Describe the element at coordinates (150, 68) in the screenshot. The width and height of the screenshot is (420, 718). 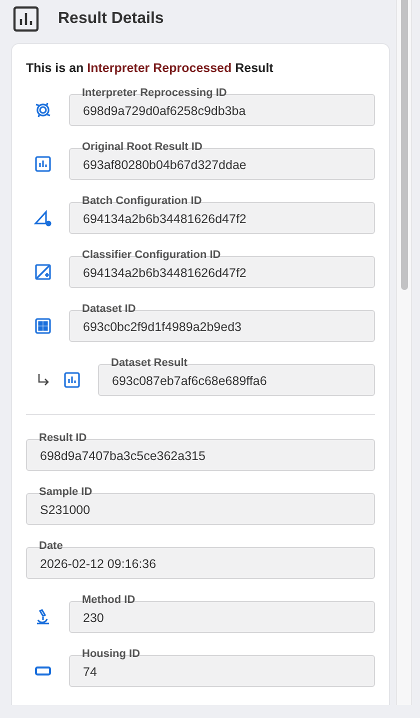
I see `result-type-heading: This is an Interpreter Reprocessed Result` at that location.